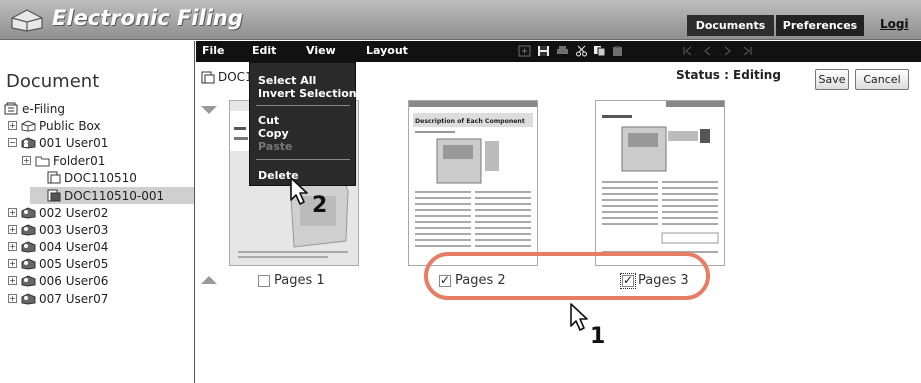 Image resolution: width=921 pixels, height=383 pixels. Describe the element at coordinates (480, 280) in the screenshot. I see `page-2-label: Pages 2` at that location.